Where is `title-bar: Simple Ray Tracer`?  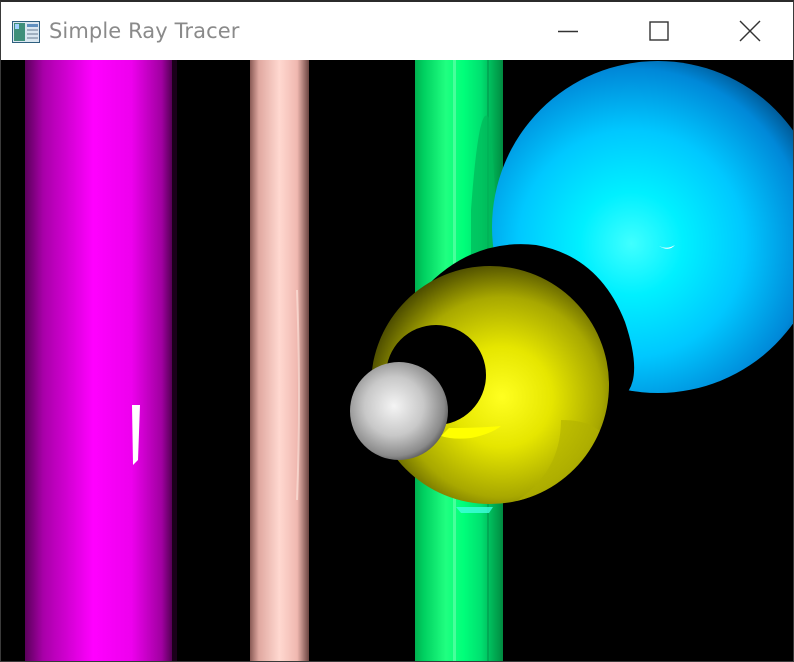
title-bar: Simple Ray Tracer is located at coordinates (397, 31).